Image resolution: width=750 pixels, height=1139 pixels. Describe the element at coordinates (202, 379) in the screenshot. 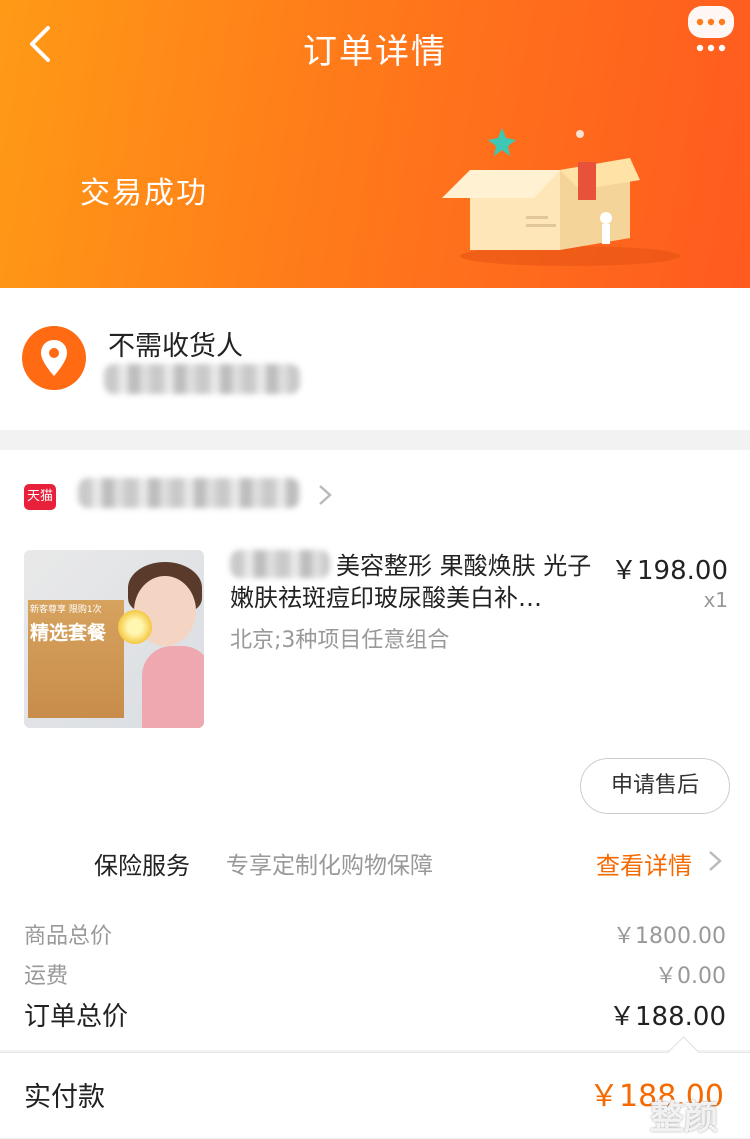

I see `redacted-address` at that location.